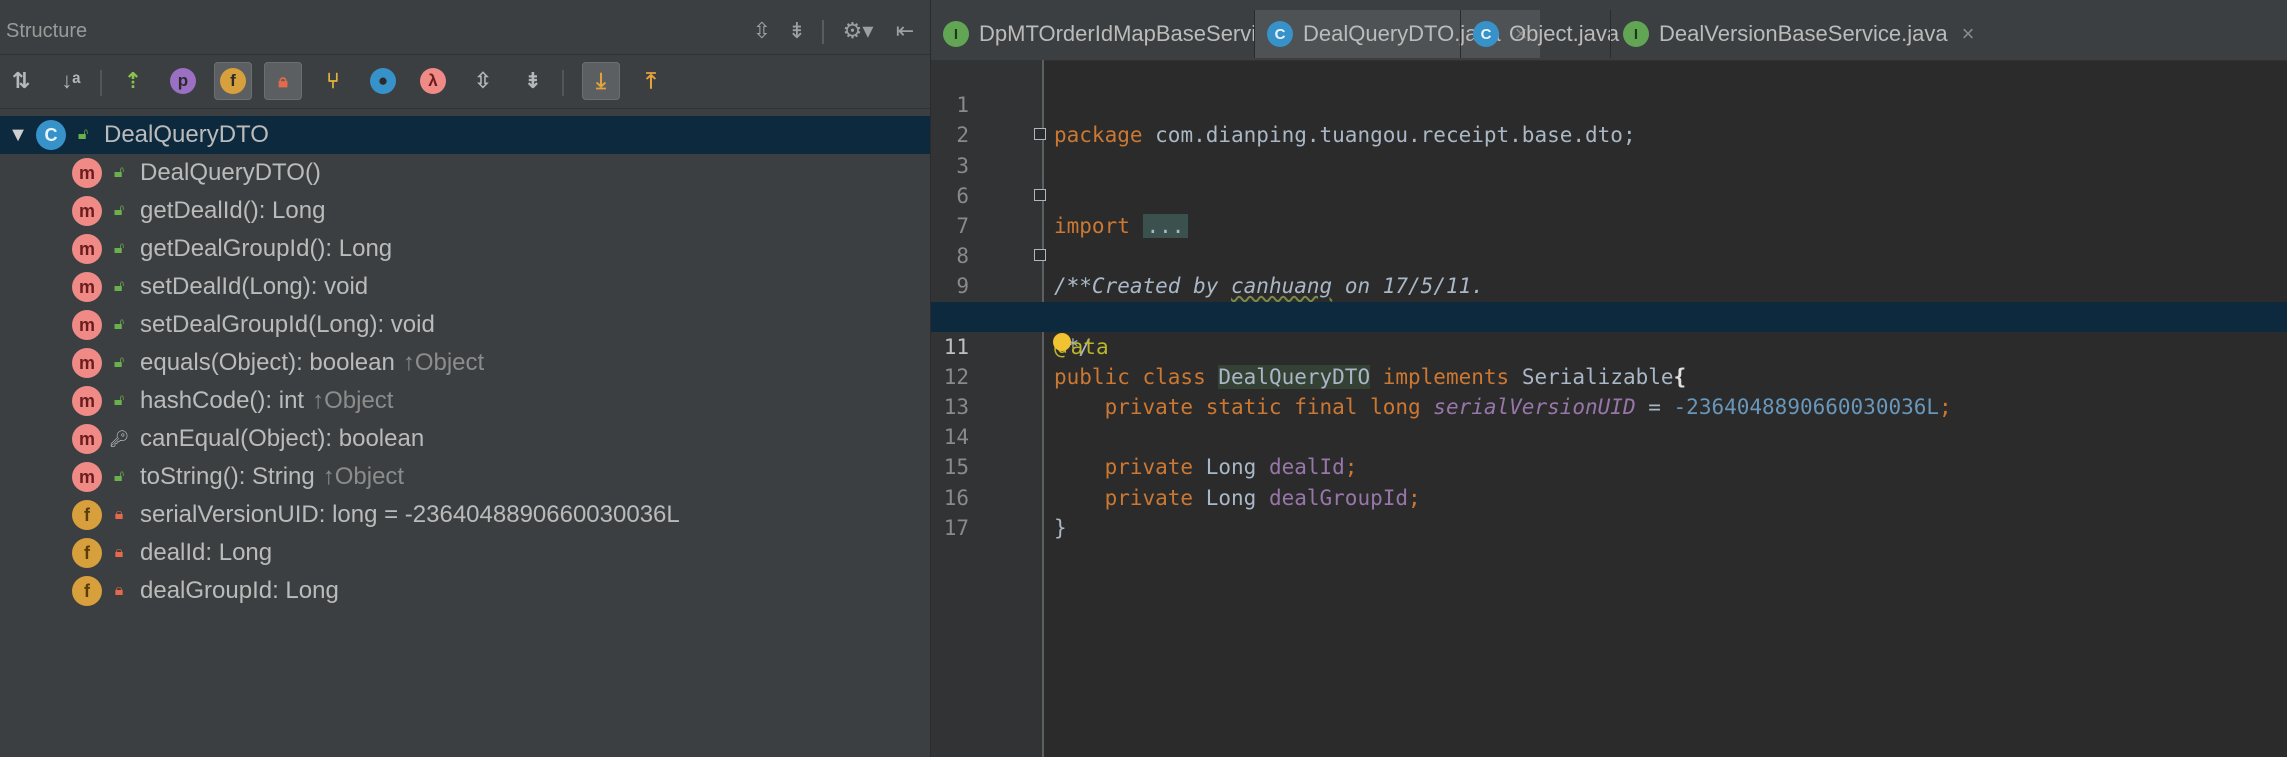 This screenshot has width=2287, height=757. I want to click on member-label: setDealId(Long): void, so click(254, 286).